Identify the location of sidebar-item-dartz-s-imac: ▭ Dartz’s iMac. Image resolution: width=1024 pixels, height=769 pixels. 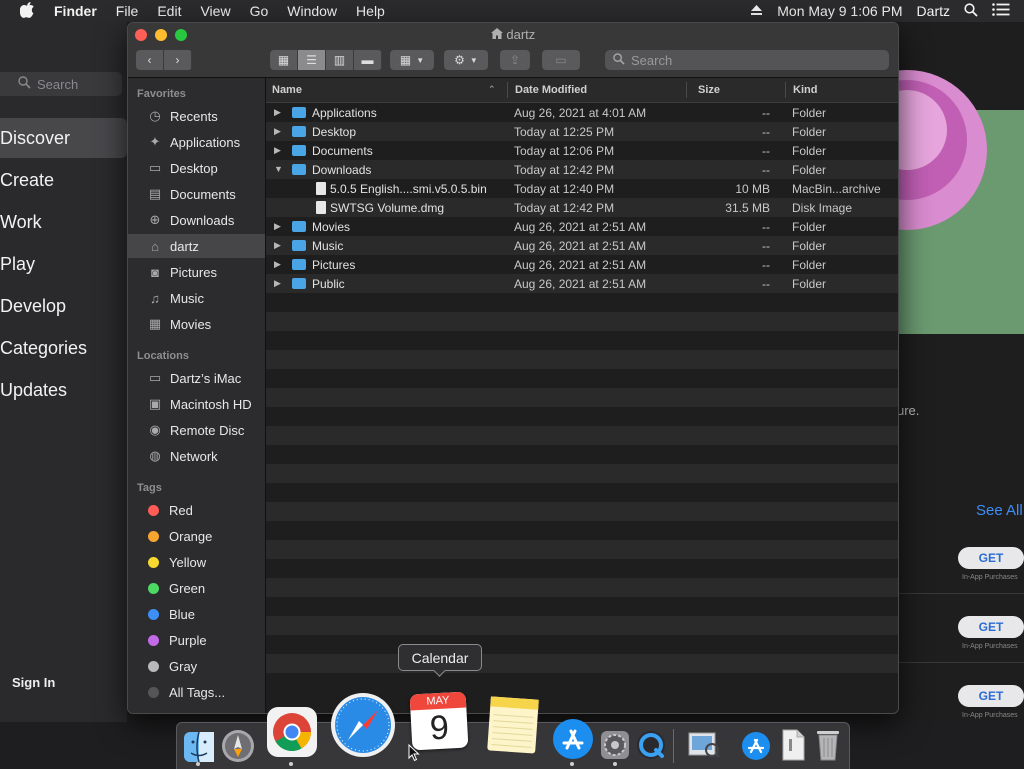
(196, 378).